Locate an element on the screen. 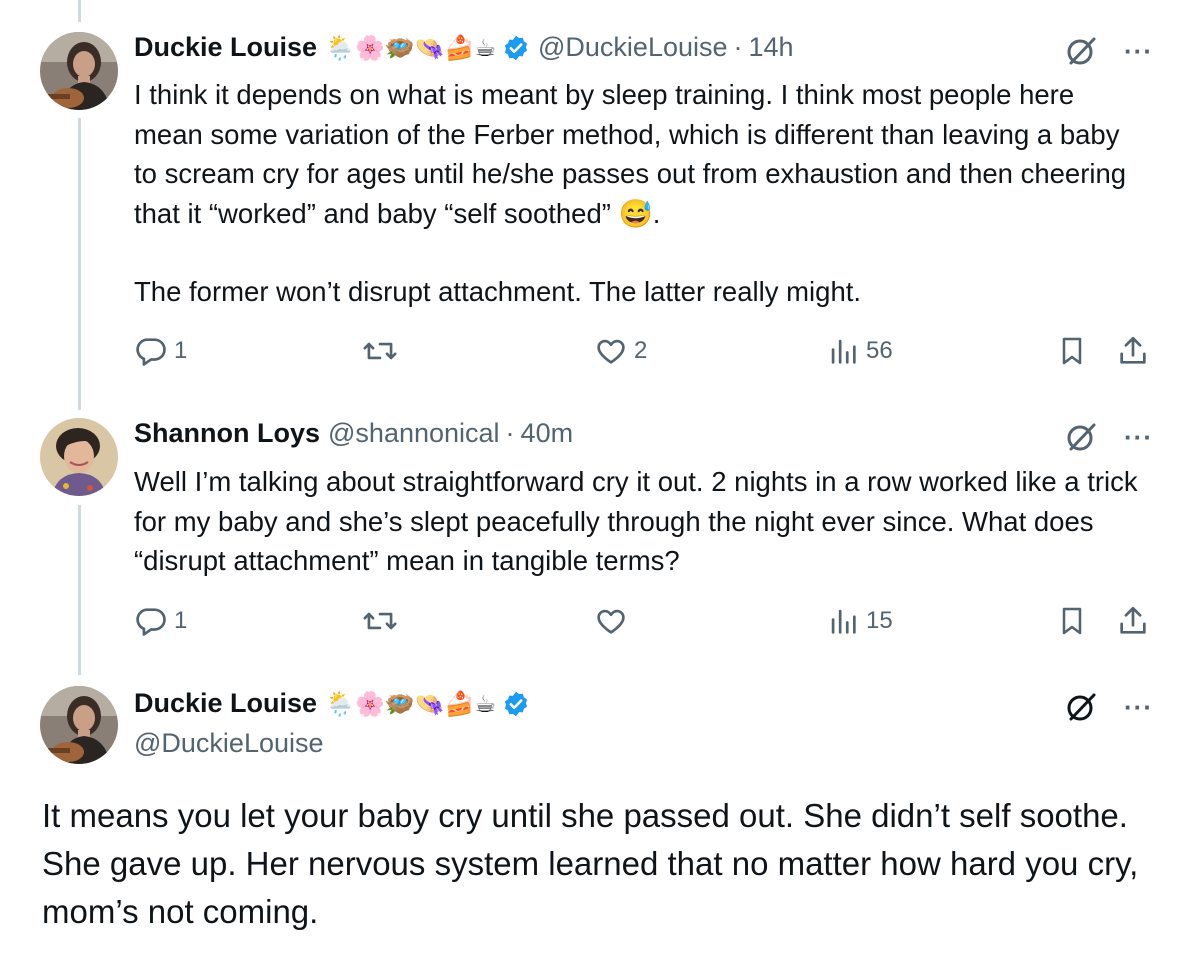 The image size is (1200, 968). tweet-actions: 1 2 56 is located at coordinates (642, 354).